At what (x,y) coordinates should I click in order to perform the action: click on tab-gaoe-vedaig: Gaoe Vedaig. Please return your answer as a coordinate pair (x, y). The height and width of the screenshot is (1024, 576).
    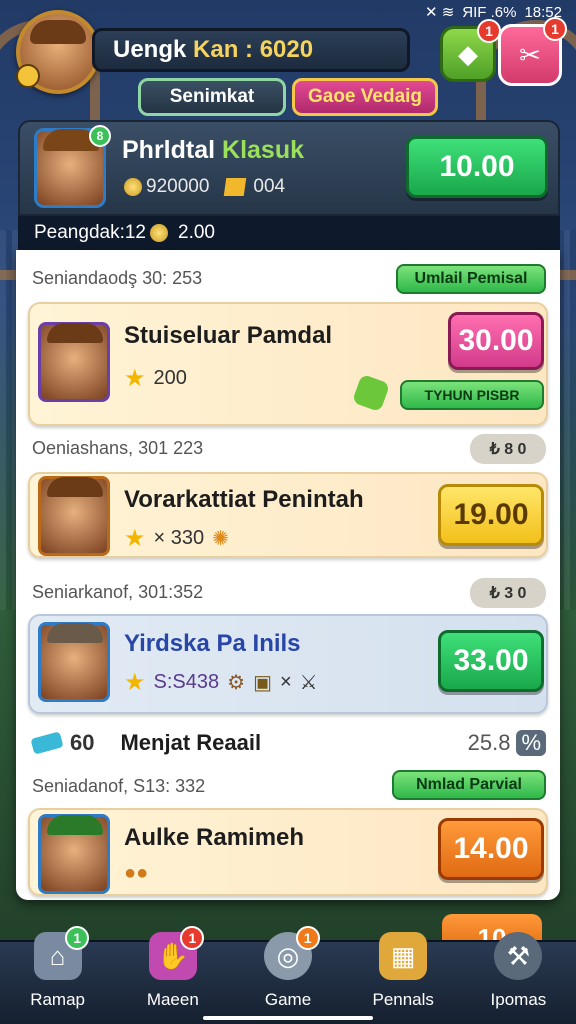
    Looking at the image, I should click on (365, 97).